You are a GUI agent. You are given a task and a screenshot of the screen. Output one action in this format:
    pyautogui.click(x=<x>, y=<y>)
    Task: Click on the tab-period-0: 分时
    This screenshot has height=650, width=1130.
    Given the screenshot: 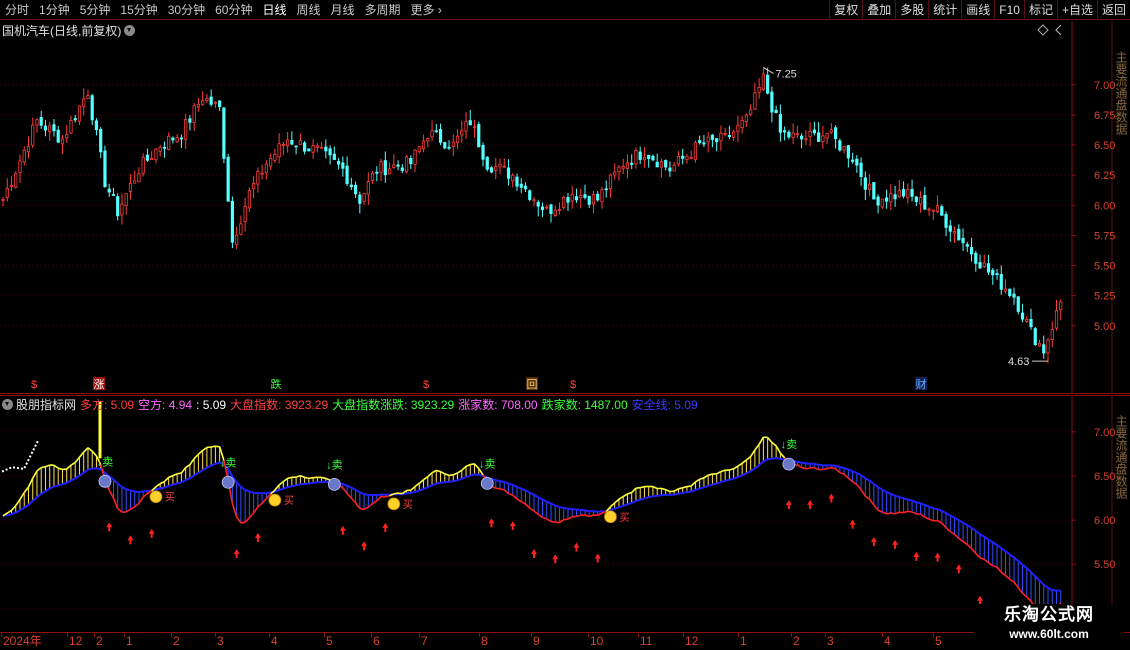 What is the action you would take?
    pyautogui.click(x=17, y=10)
    